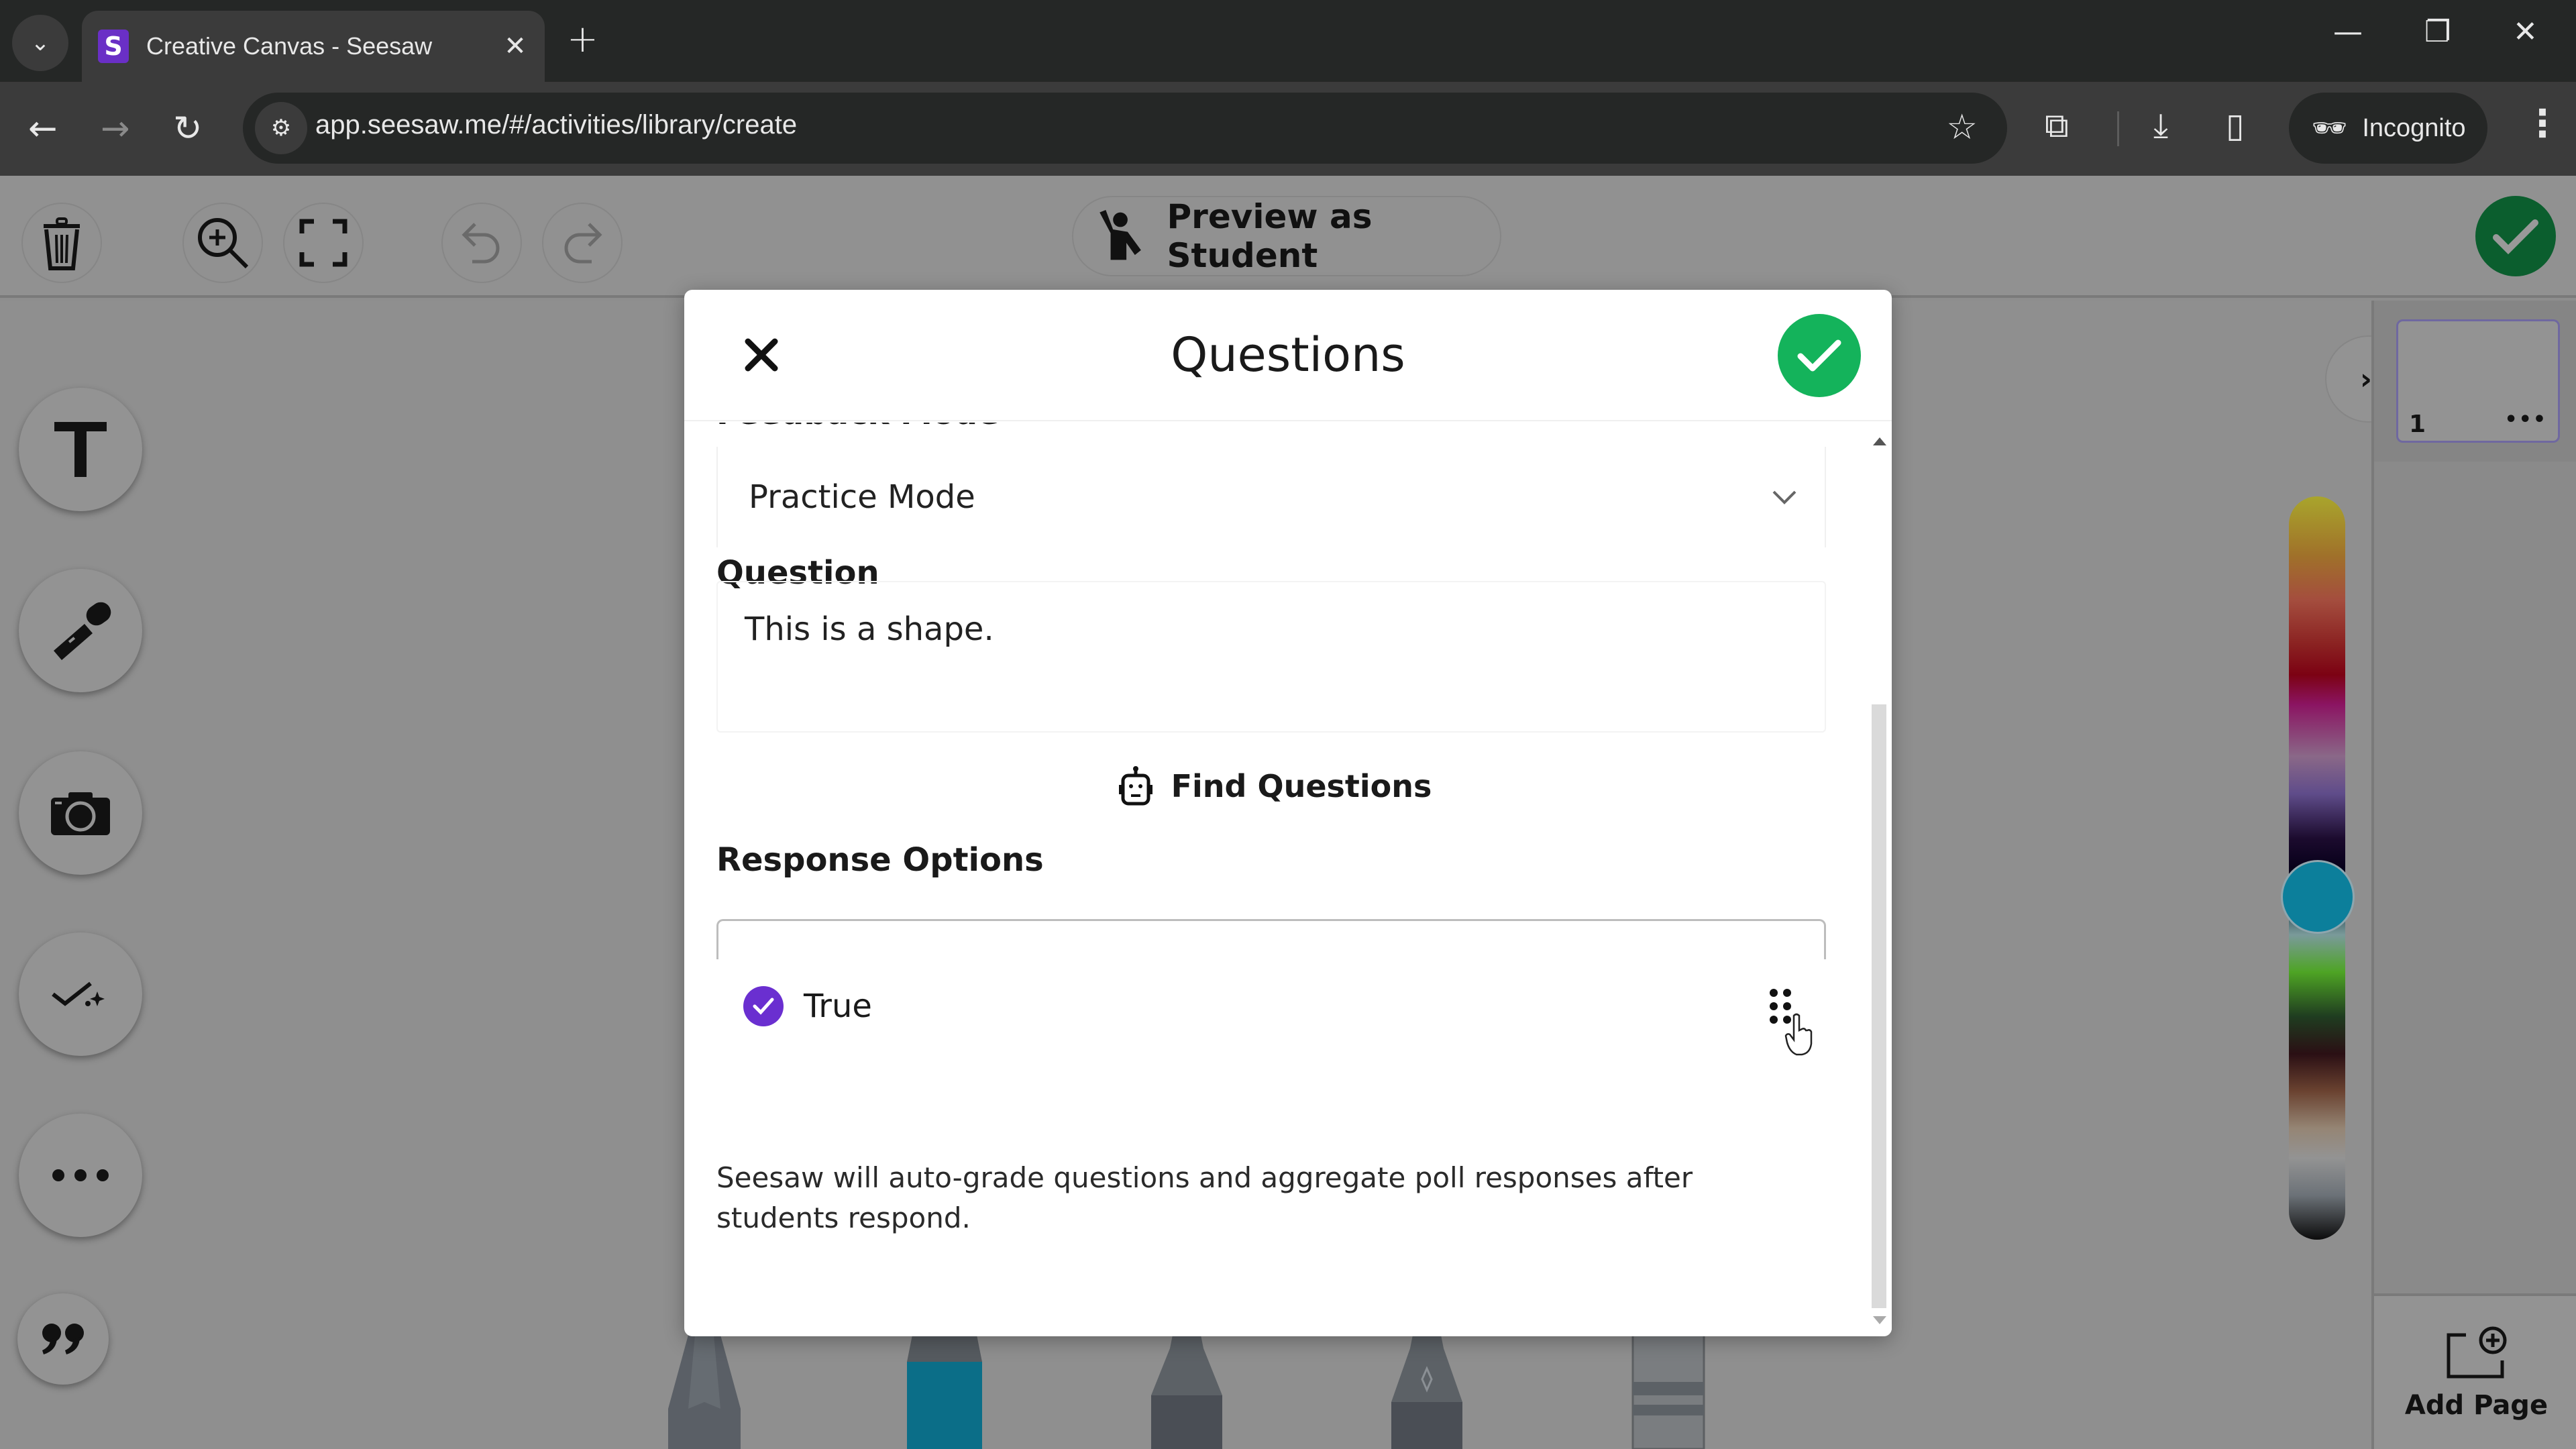 The width and height of the screenshot is (2576, 1449). I want to click on incognito-label: Incognito, so click(2414, 127).